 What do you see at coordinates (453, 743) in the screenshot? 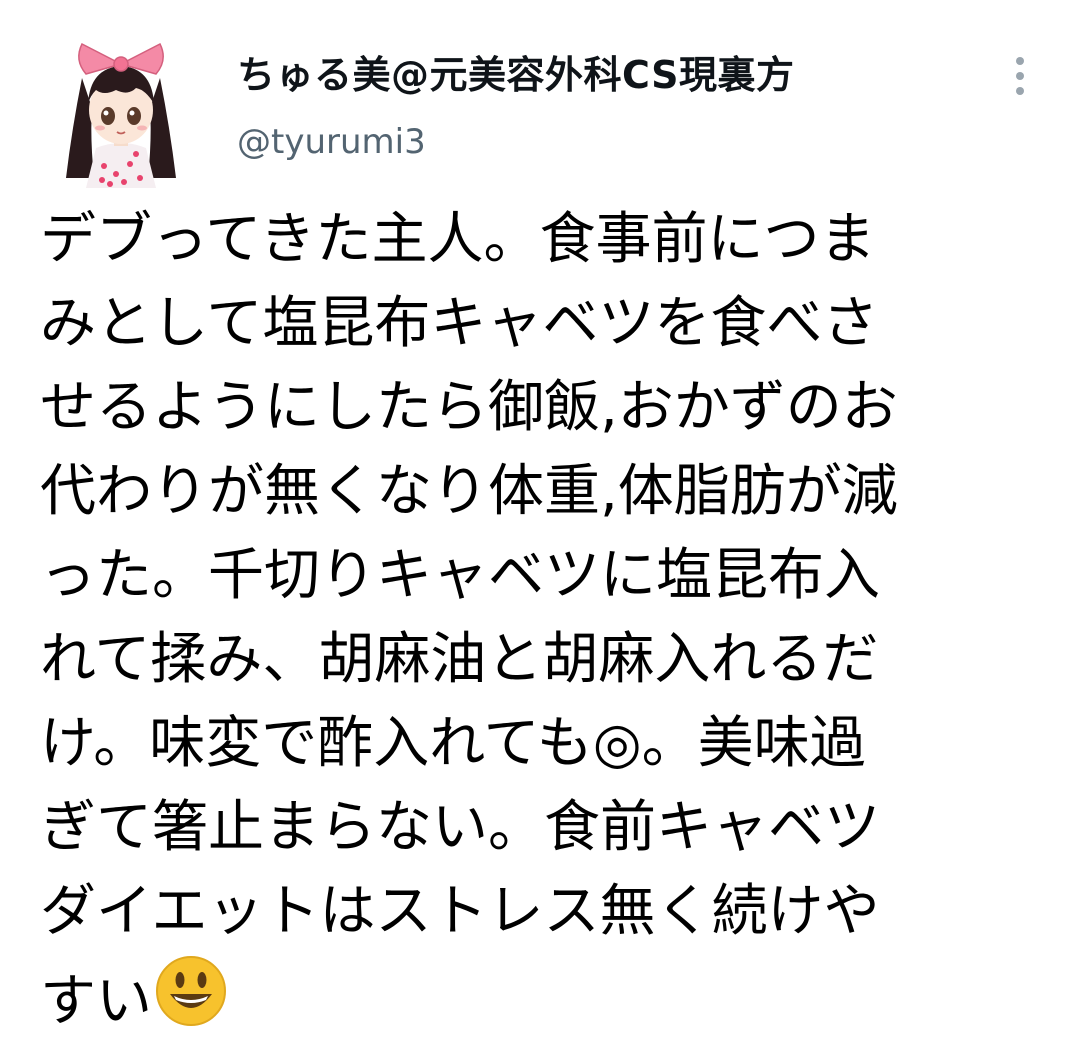
I see `tweet-line: け。味変で酢入れても◎。美味過` at bounding box center [453, 743].